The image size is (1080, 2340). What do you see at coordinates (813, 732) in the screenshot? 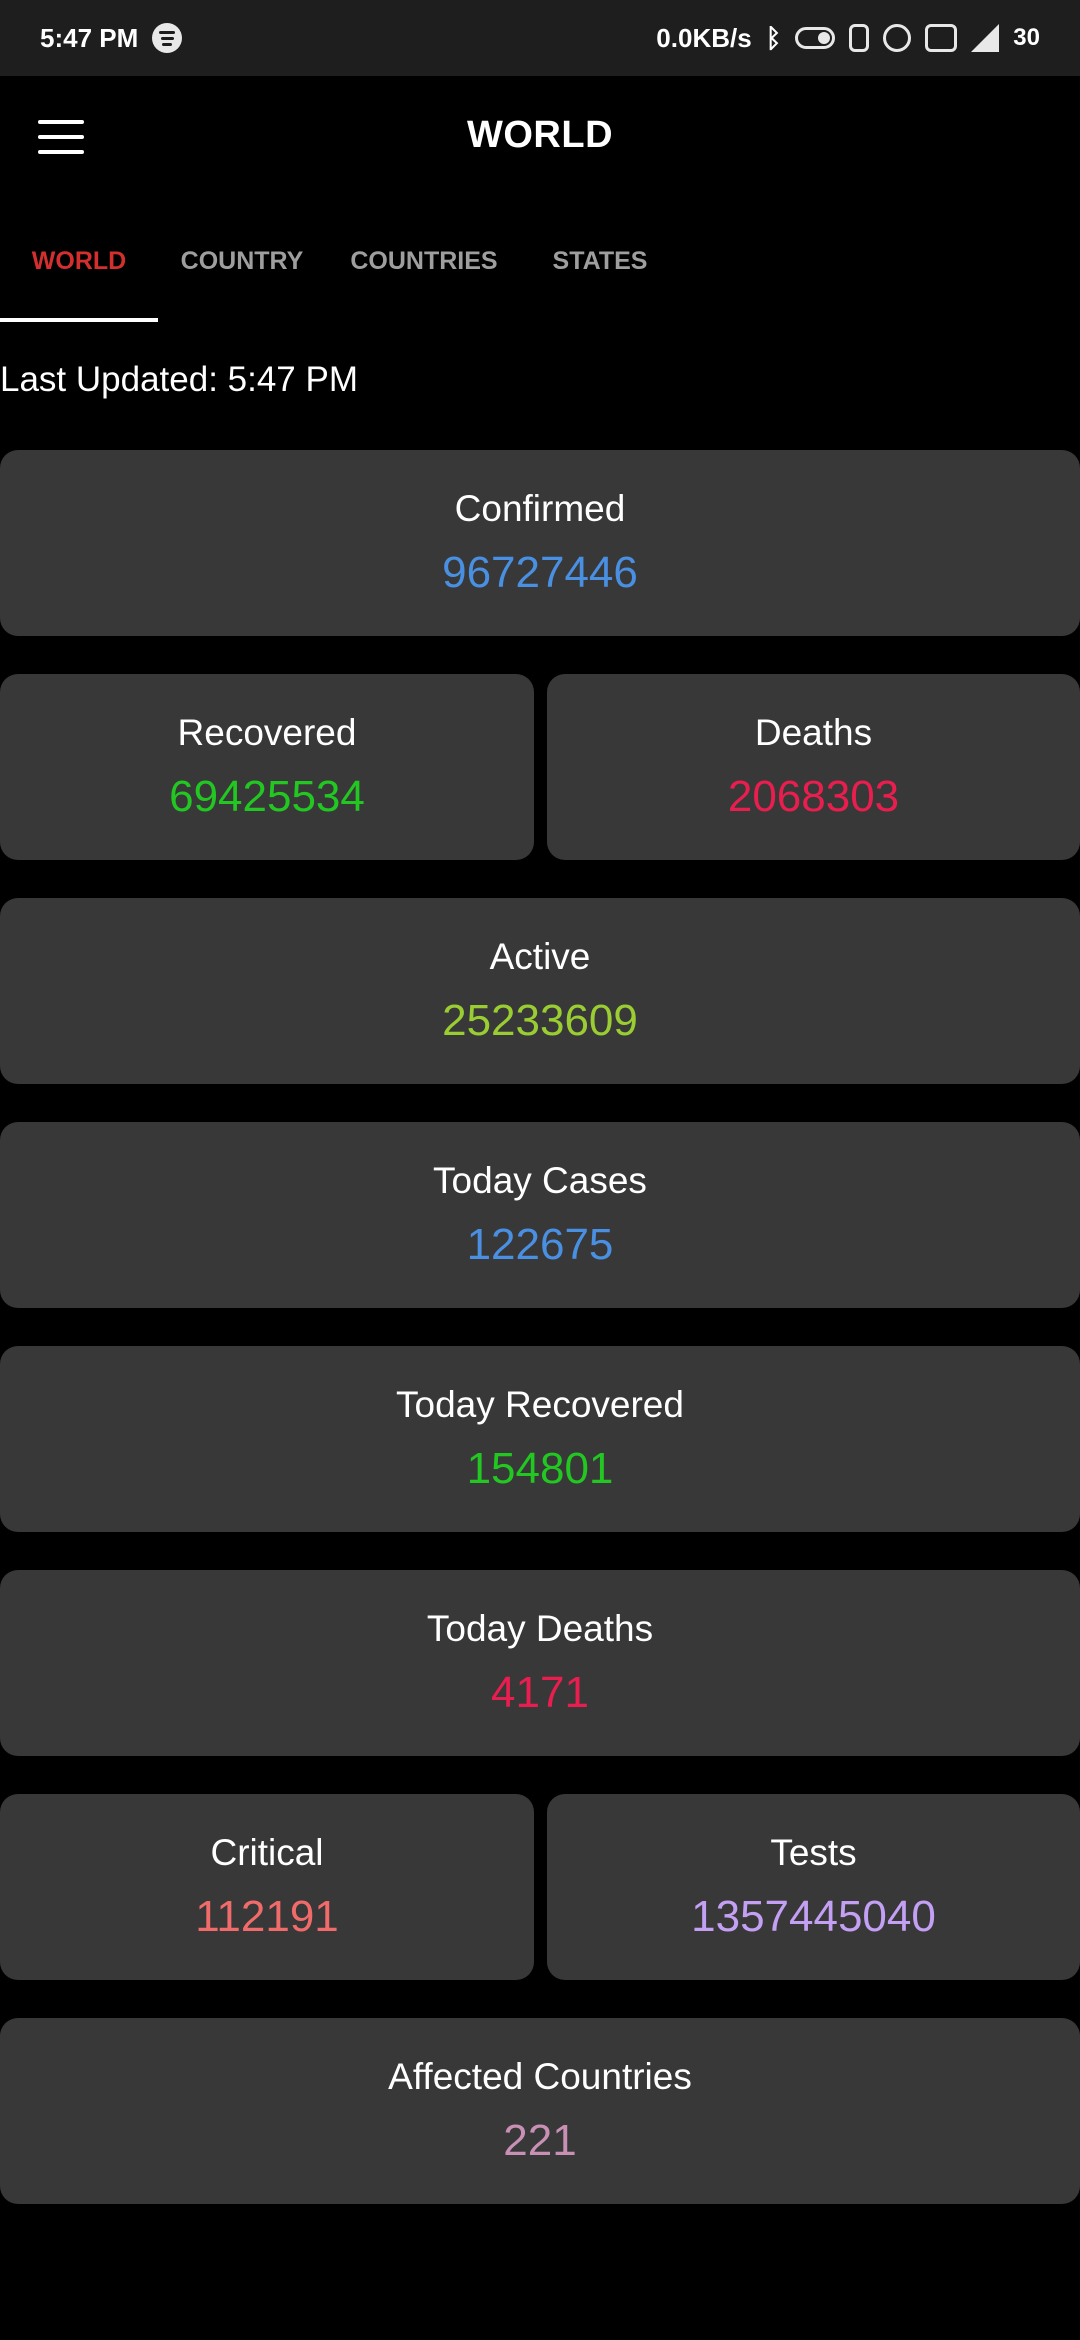
I see `card-label: Deaths` at bounding box center [813, 732].